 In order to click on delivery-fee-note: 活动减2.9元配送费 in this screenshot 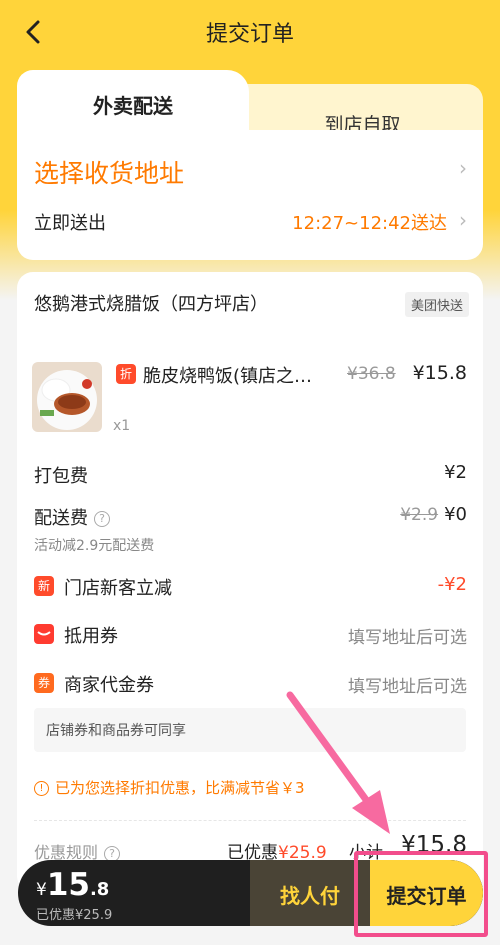, I will do `click(94, 546)`.